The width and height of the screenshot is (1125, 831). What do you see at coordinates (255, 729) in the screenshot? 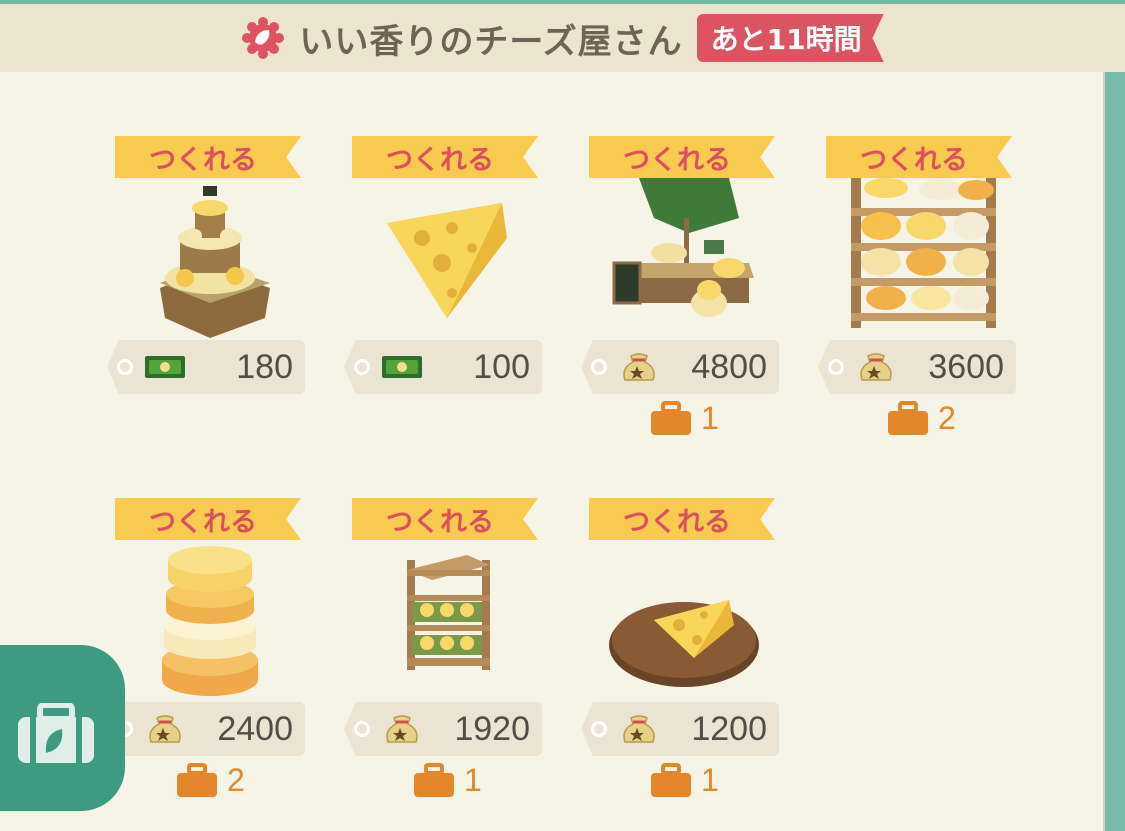
I see `price-value: 2400` at bounding box center [255, 729].